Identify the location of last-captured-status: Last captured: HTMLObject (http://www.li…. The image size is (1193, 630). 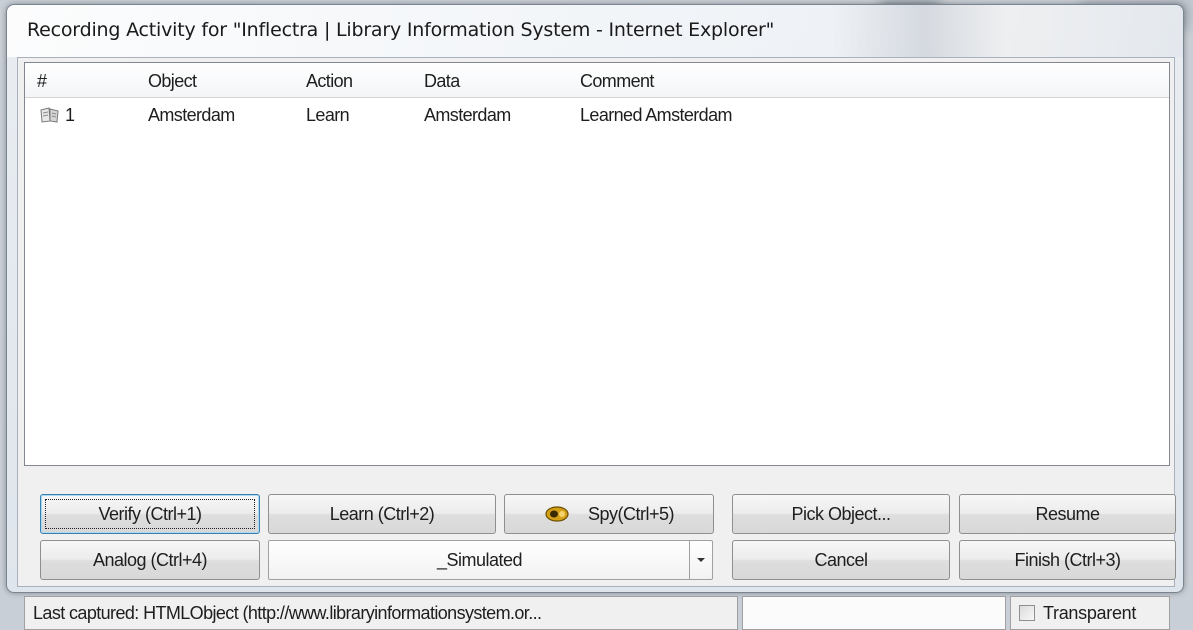
(381, 613).